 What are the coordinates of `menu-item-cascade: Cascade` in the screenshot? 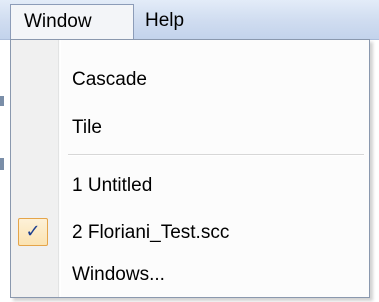 It's located at (190, 80).